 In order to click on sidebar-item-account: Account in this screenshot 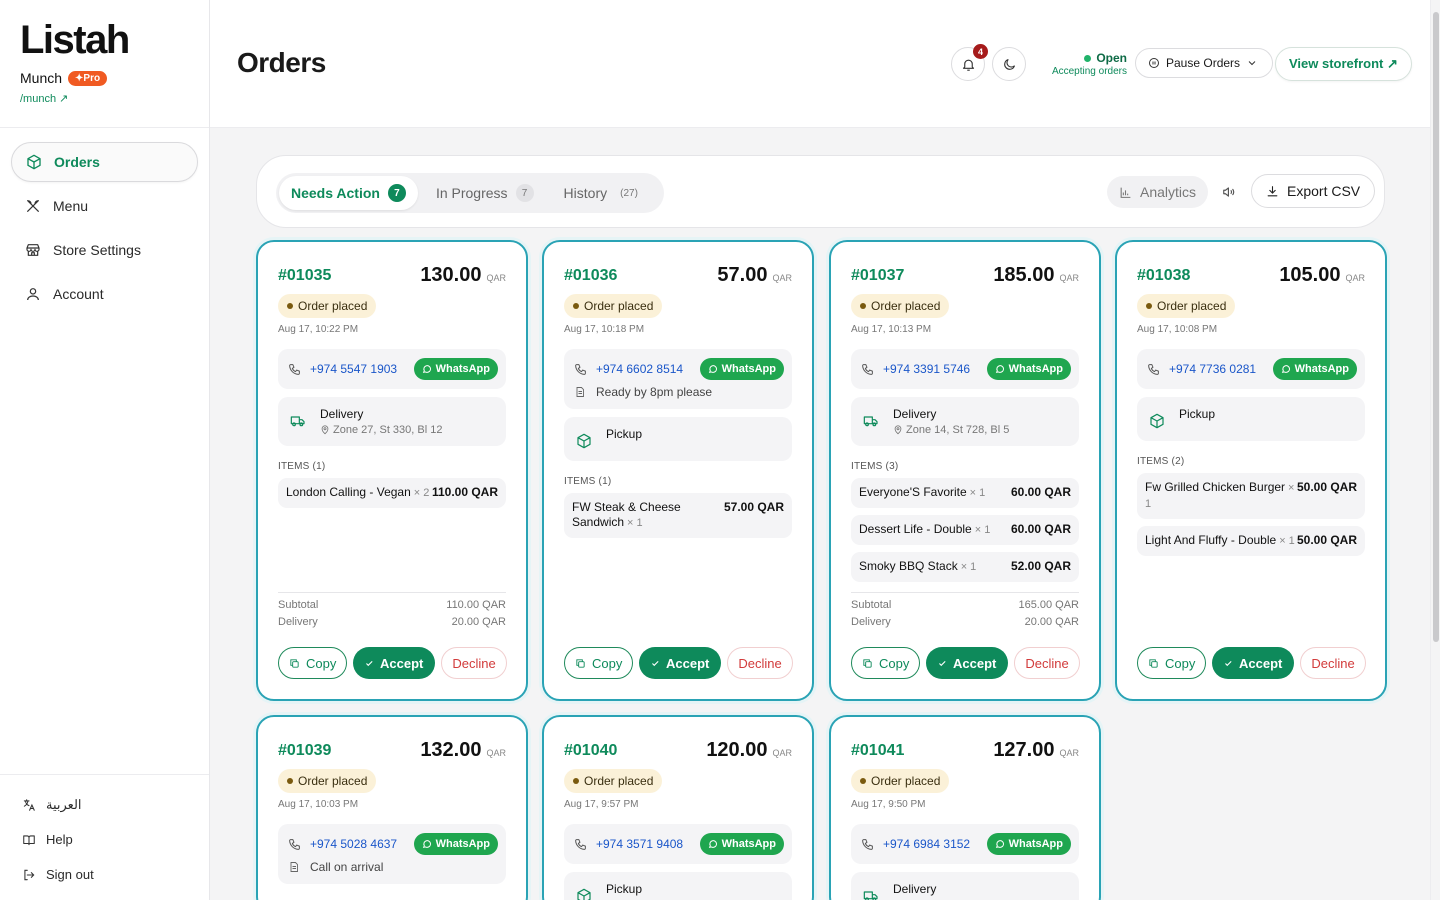, I will do `click(104, 294)`.